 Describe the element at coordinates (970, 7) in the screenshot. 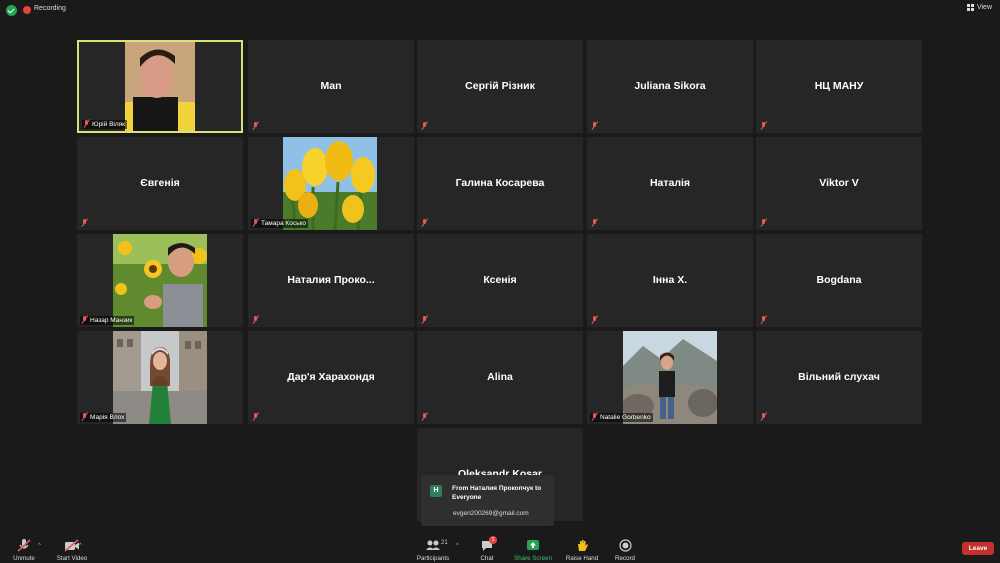

I see `grid-icon` at that location.